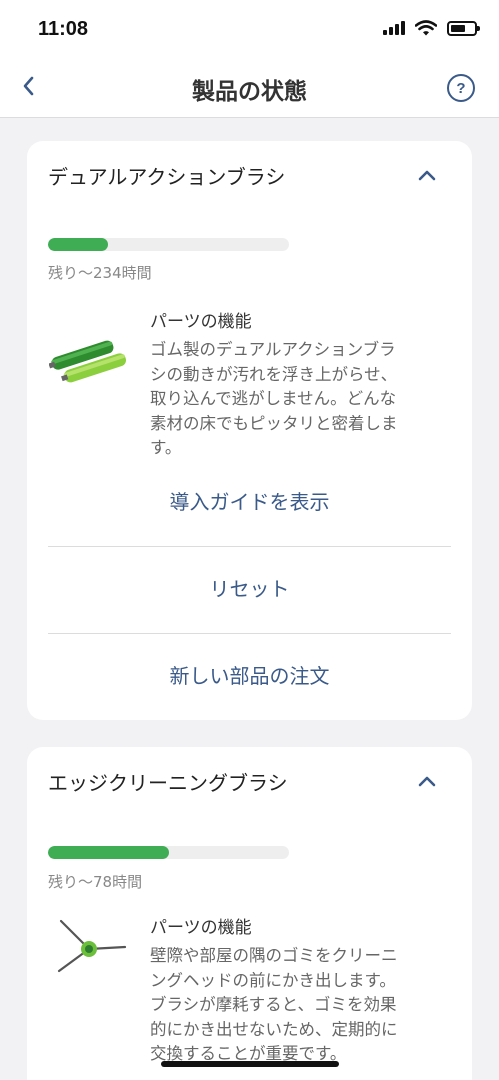 This screenshot has width=499, height=1080. I want to click on dual-action-brush-image, so click(88, 361).